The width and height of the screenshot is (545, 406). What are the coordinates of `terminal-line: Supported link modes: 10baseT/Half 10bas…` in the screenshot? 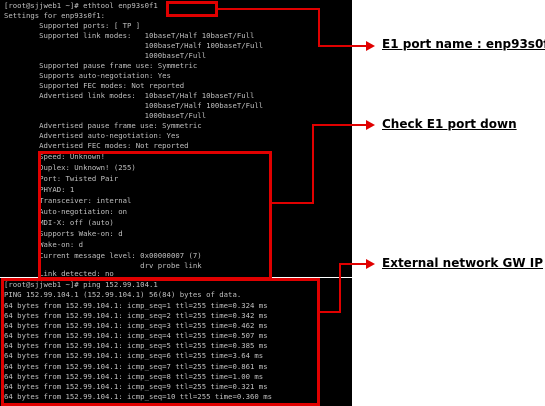 It's located at (129, 35).